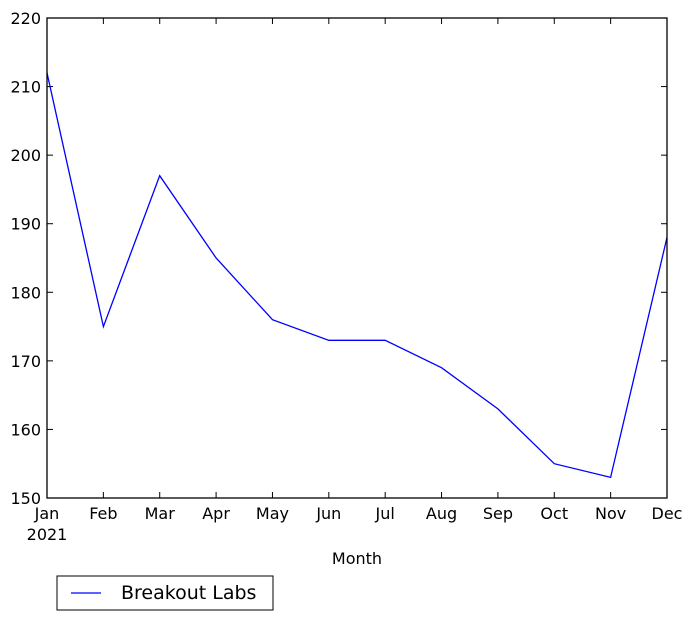  Describe the element at coordinates (47, 534) in the screenshot. I see `x-year-label: 2021` at that location.